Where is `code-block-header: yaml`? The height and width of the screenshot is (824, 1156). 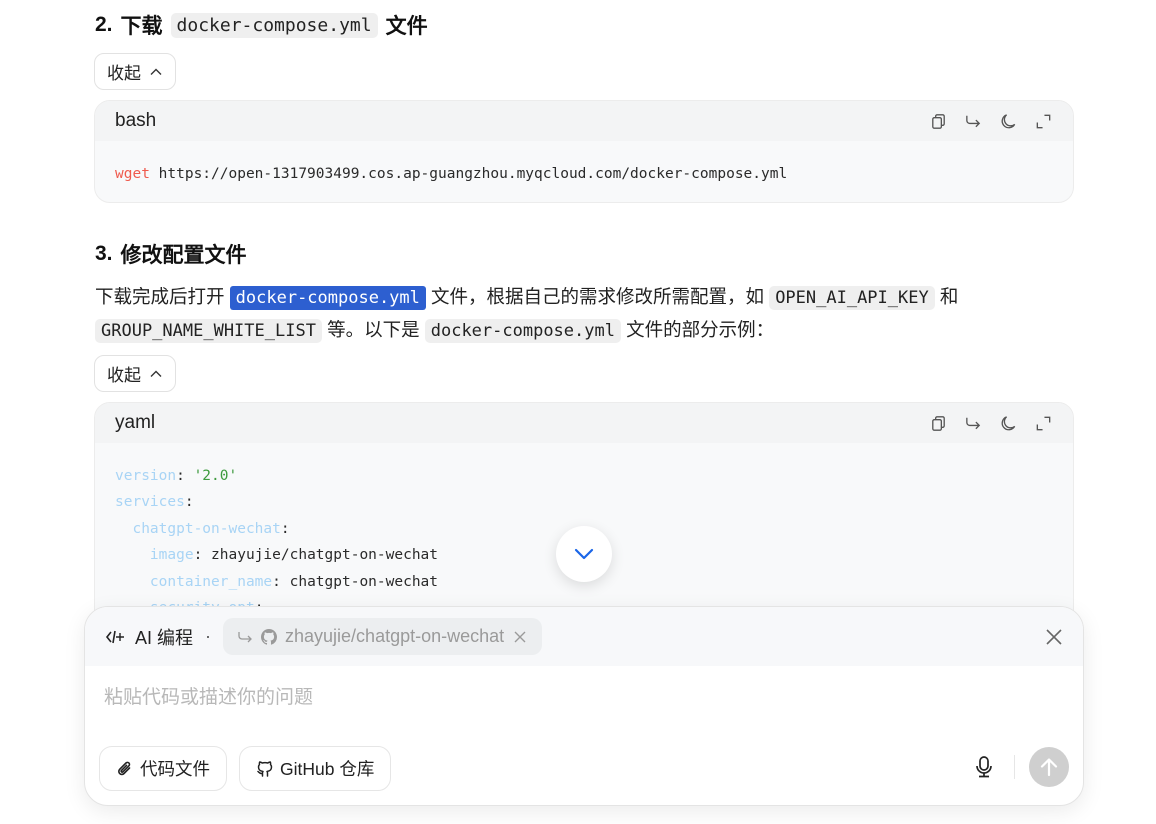
code-block-header: yaml is located at coordinates (584, 423).